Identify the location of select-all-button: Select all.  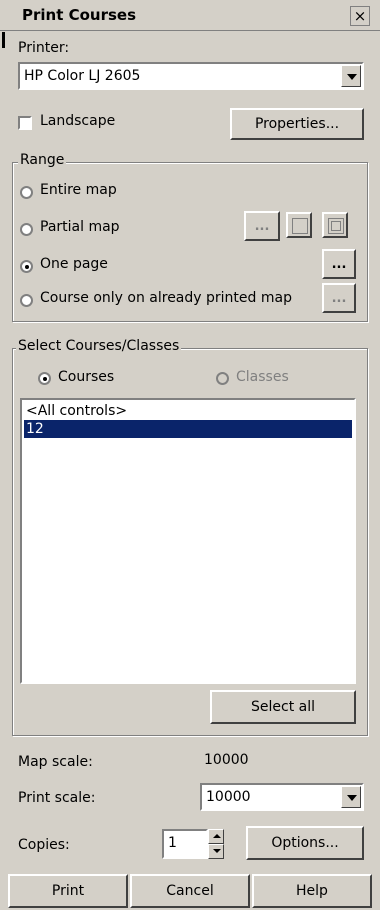
(283, 707).